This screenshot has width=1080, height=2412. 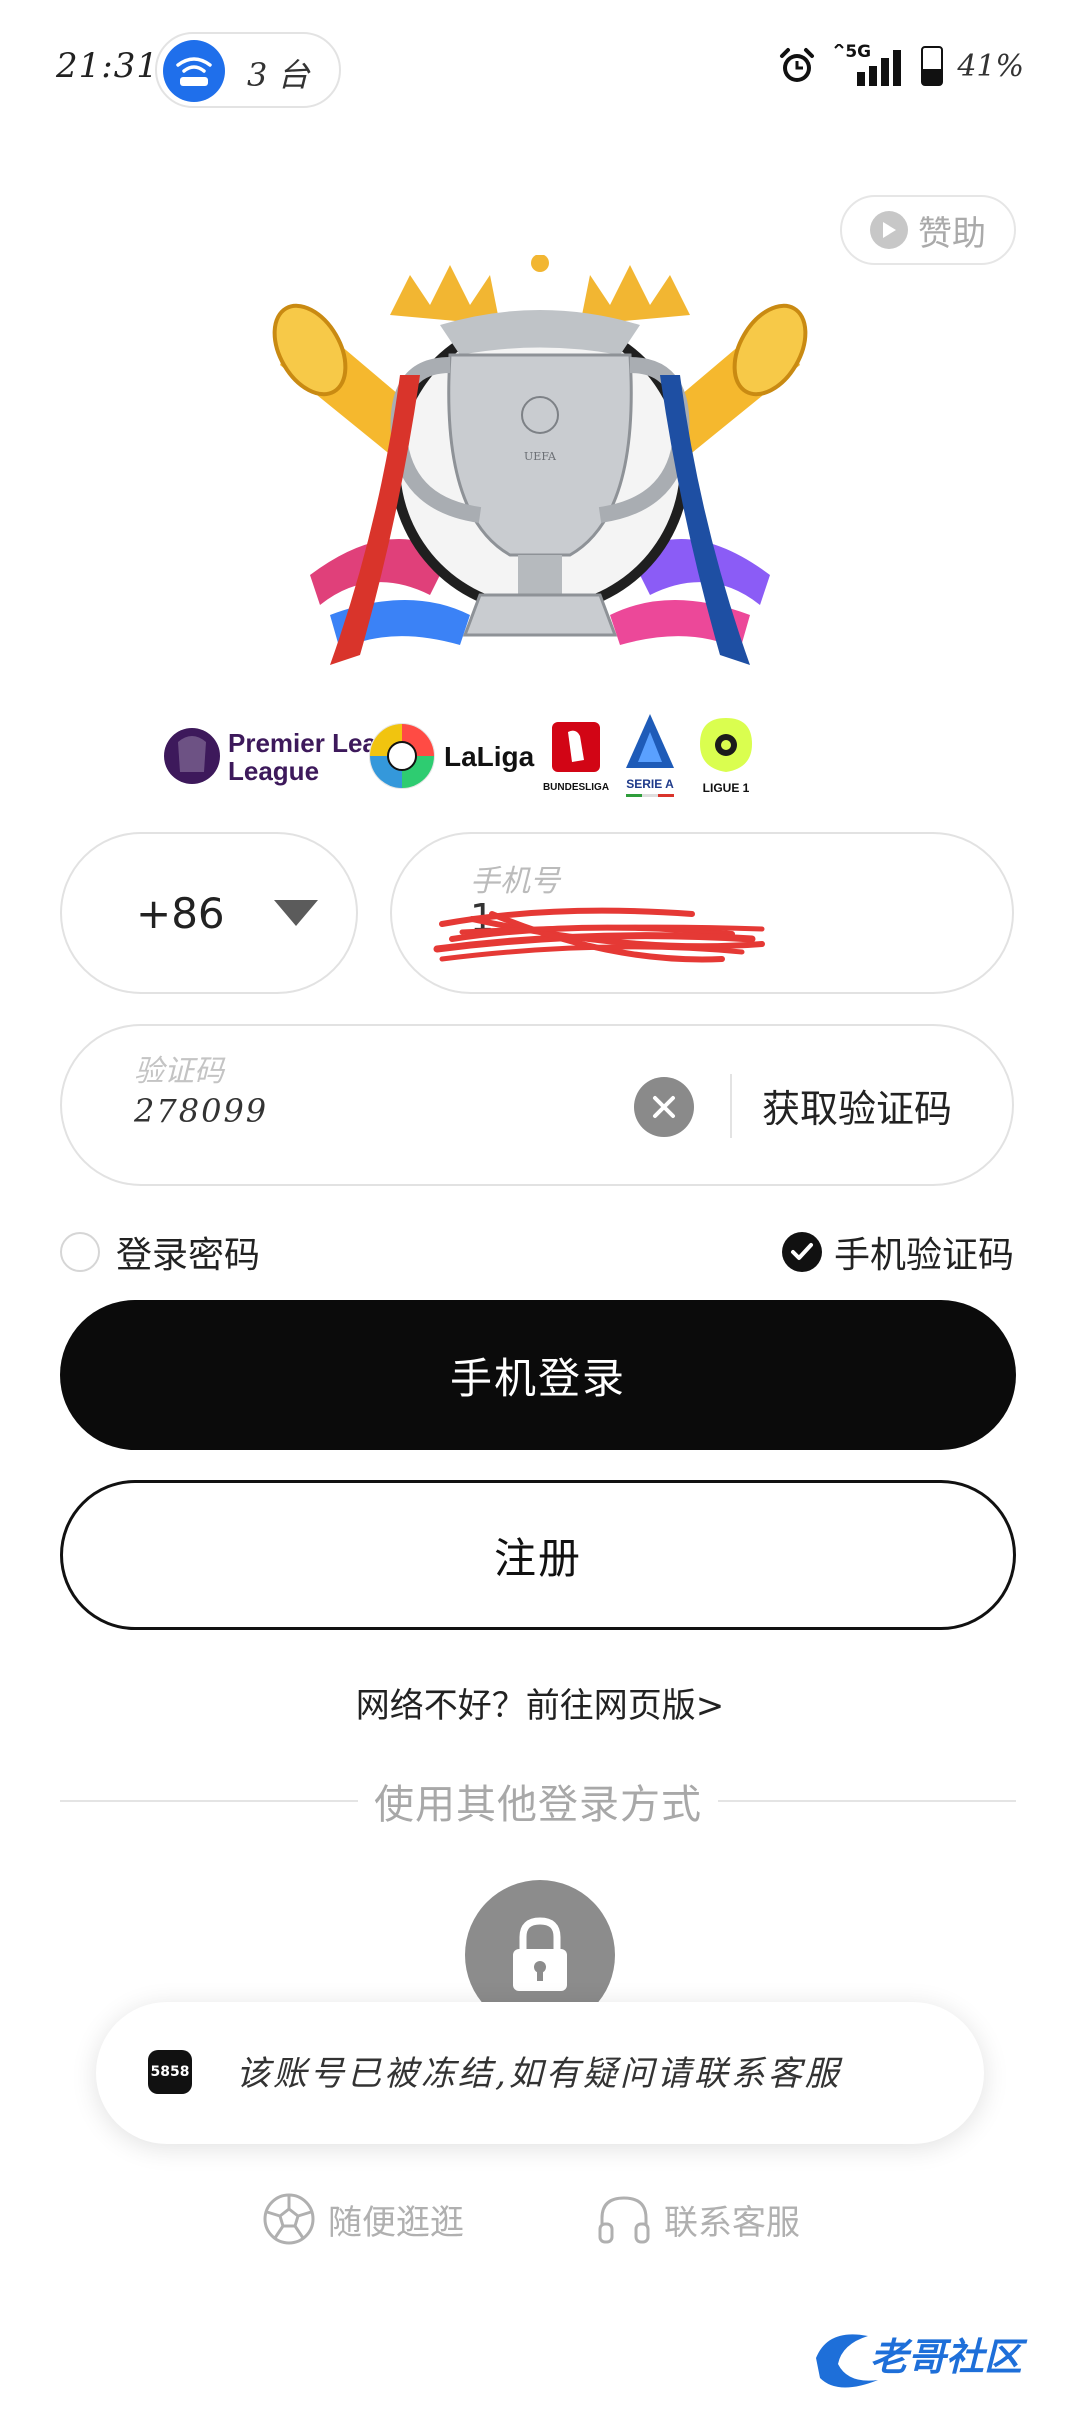 What do you see at coordinates (576, 787) in the screenshot?
I see `league-bundesliga: BUNDESLIGA` at bounding box center [576, 787].